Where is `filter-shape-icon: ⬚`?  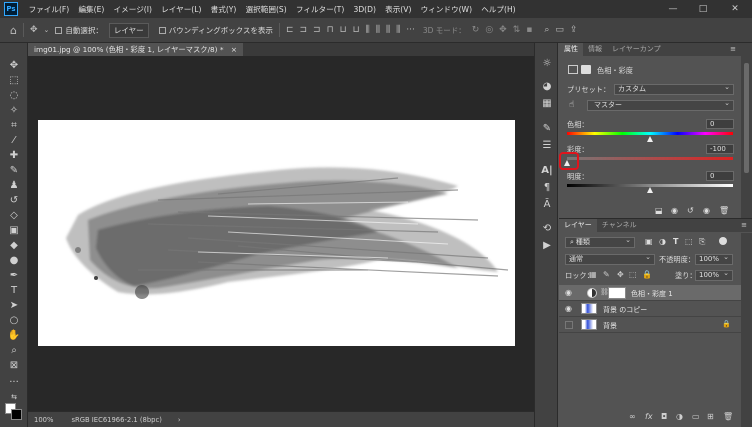
filter-shape-icon: ⬚ is located at coordinates (689, 241).